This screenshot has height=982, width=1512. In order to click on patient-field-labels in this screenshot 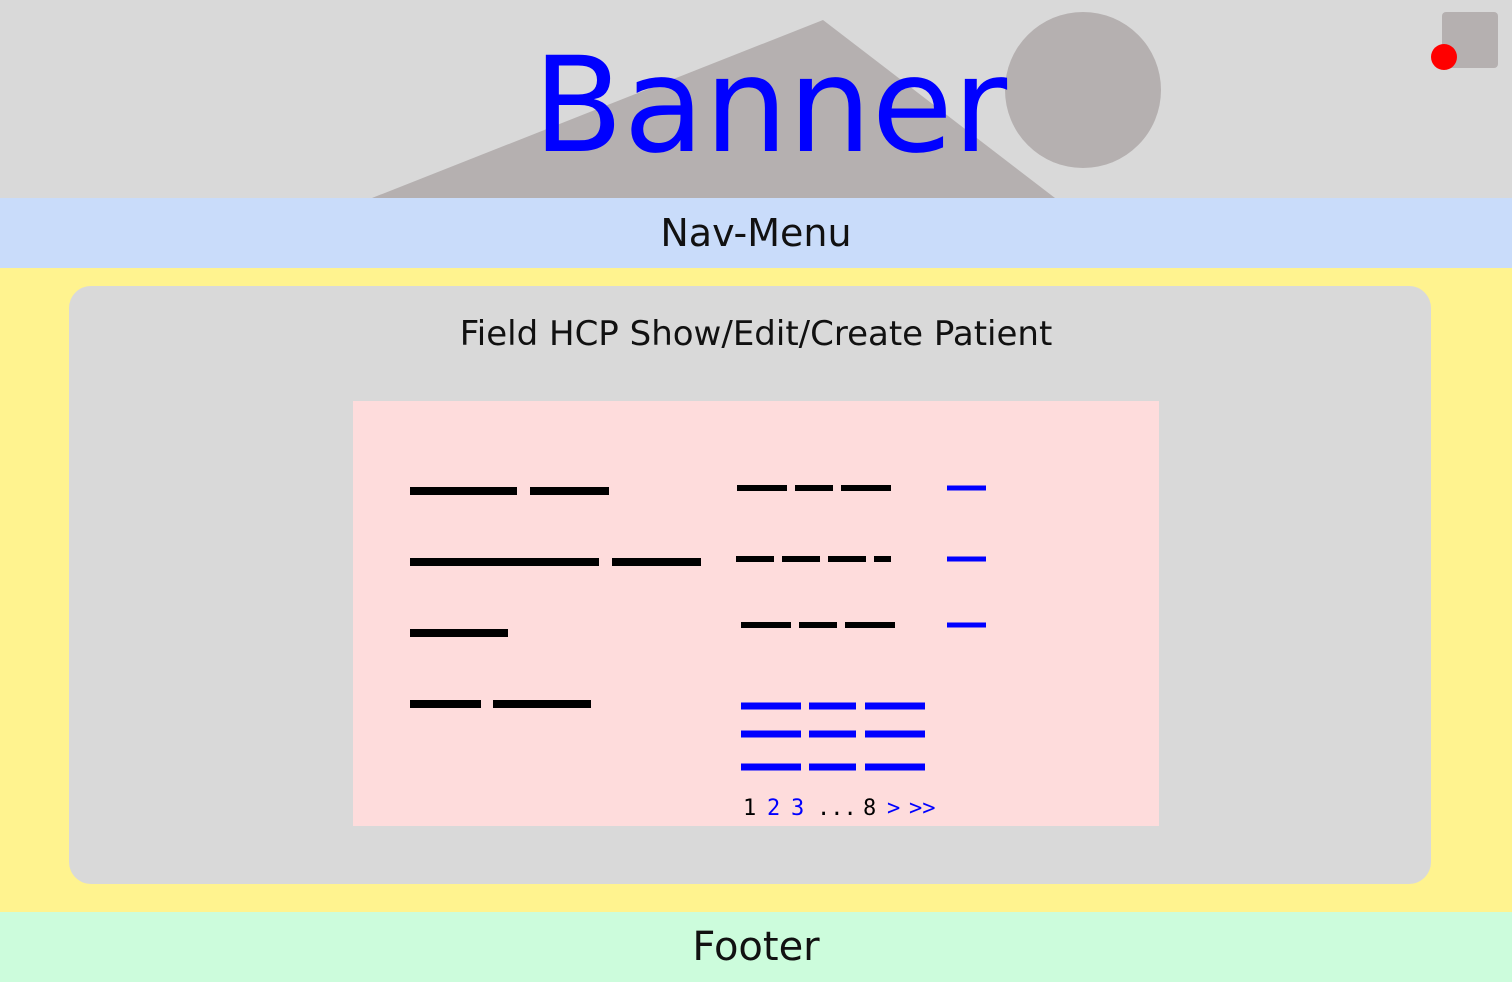, I will do `click(555, 597)`.